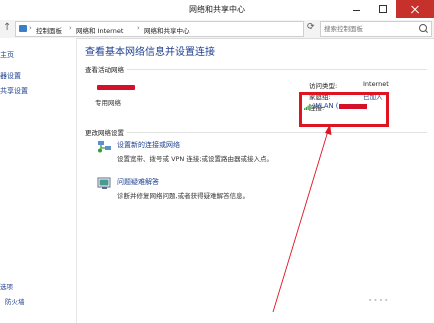  Describe the element at coordinates (379, 300) in the screenshot. I see `watermark-dots: ∙∙∙∙` at that location.